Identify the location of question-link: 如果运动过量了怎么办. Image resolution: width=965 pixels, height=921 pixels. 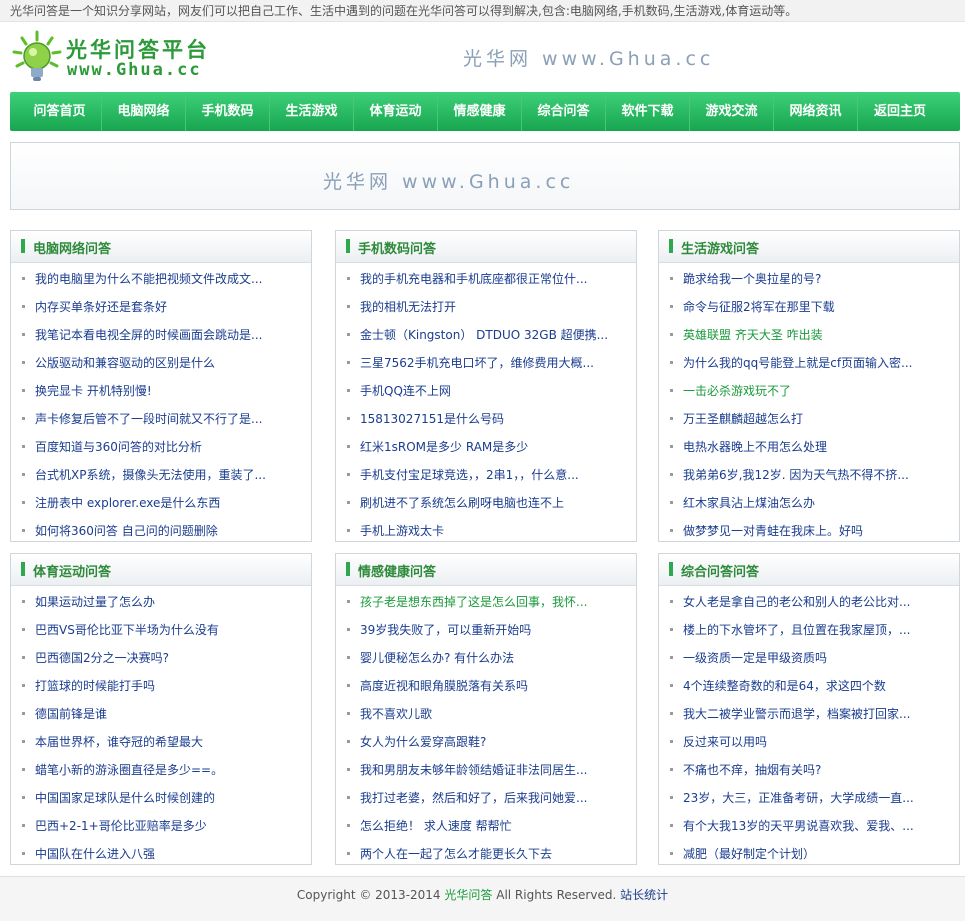
(95, 602).